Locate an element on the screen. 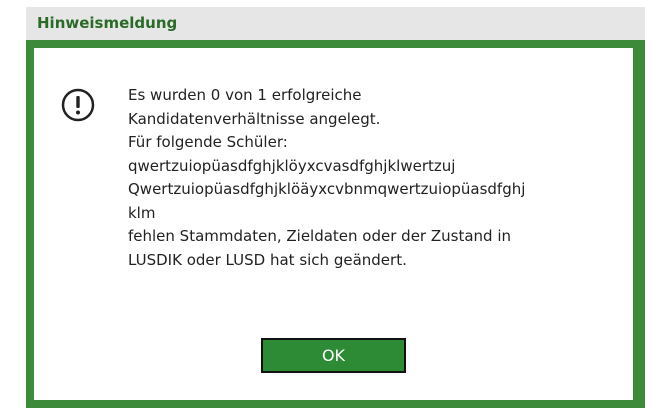 Image resolution: width=645 pixels, height=415 pixels. message-line: Für folgende Schüler: is located at coordinates (208, 142).